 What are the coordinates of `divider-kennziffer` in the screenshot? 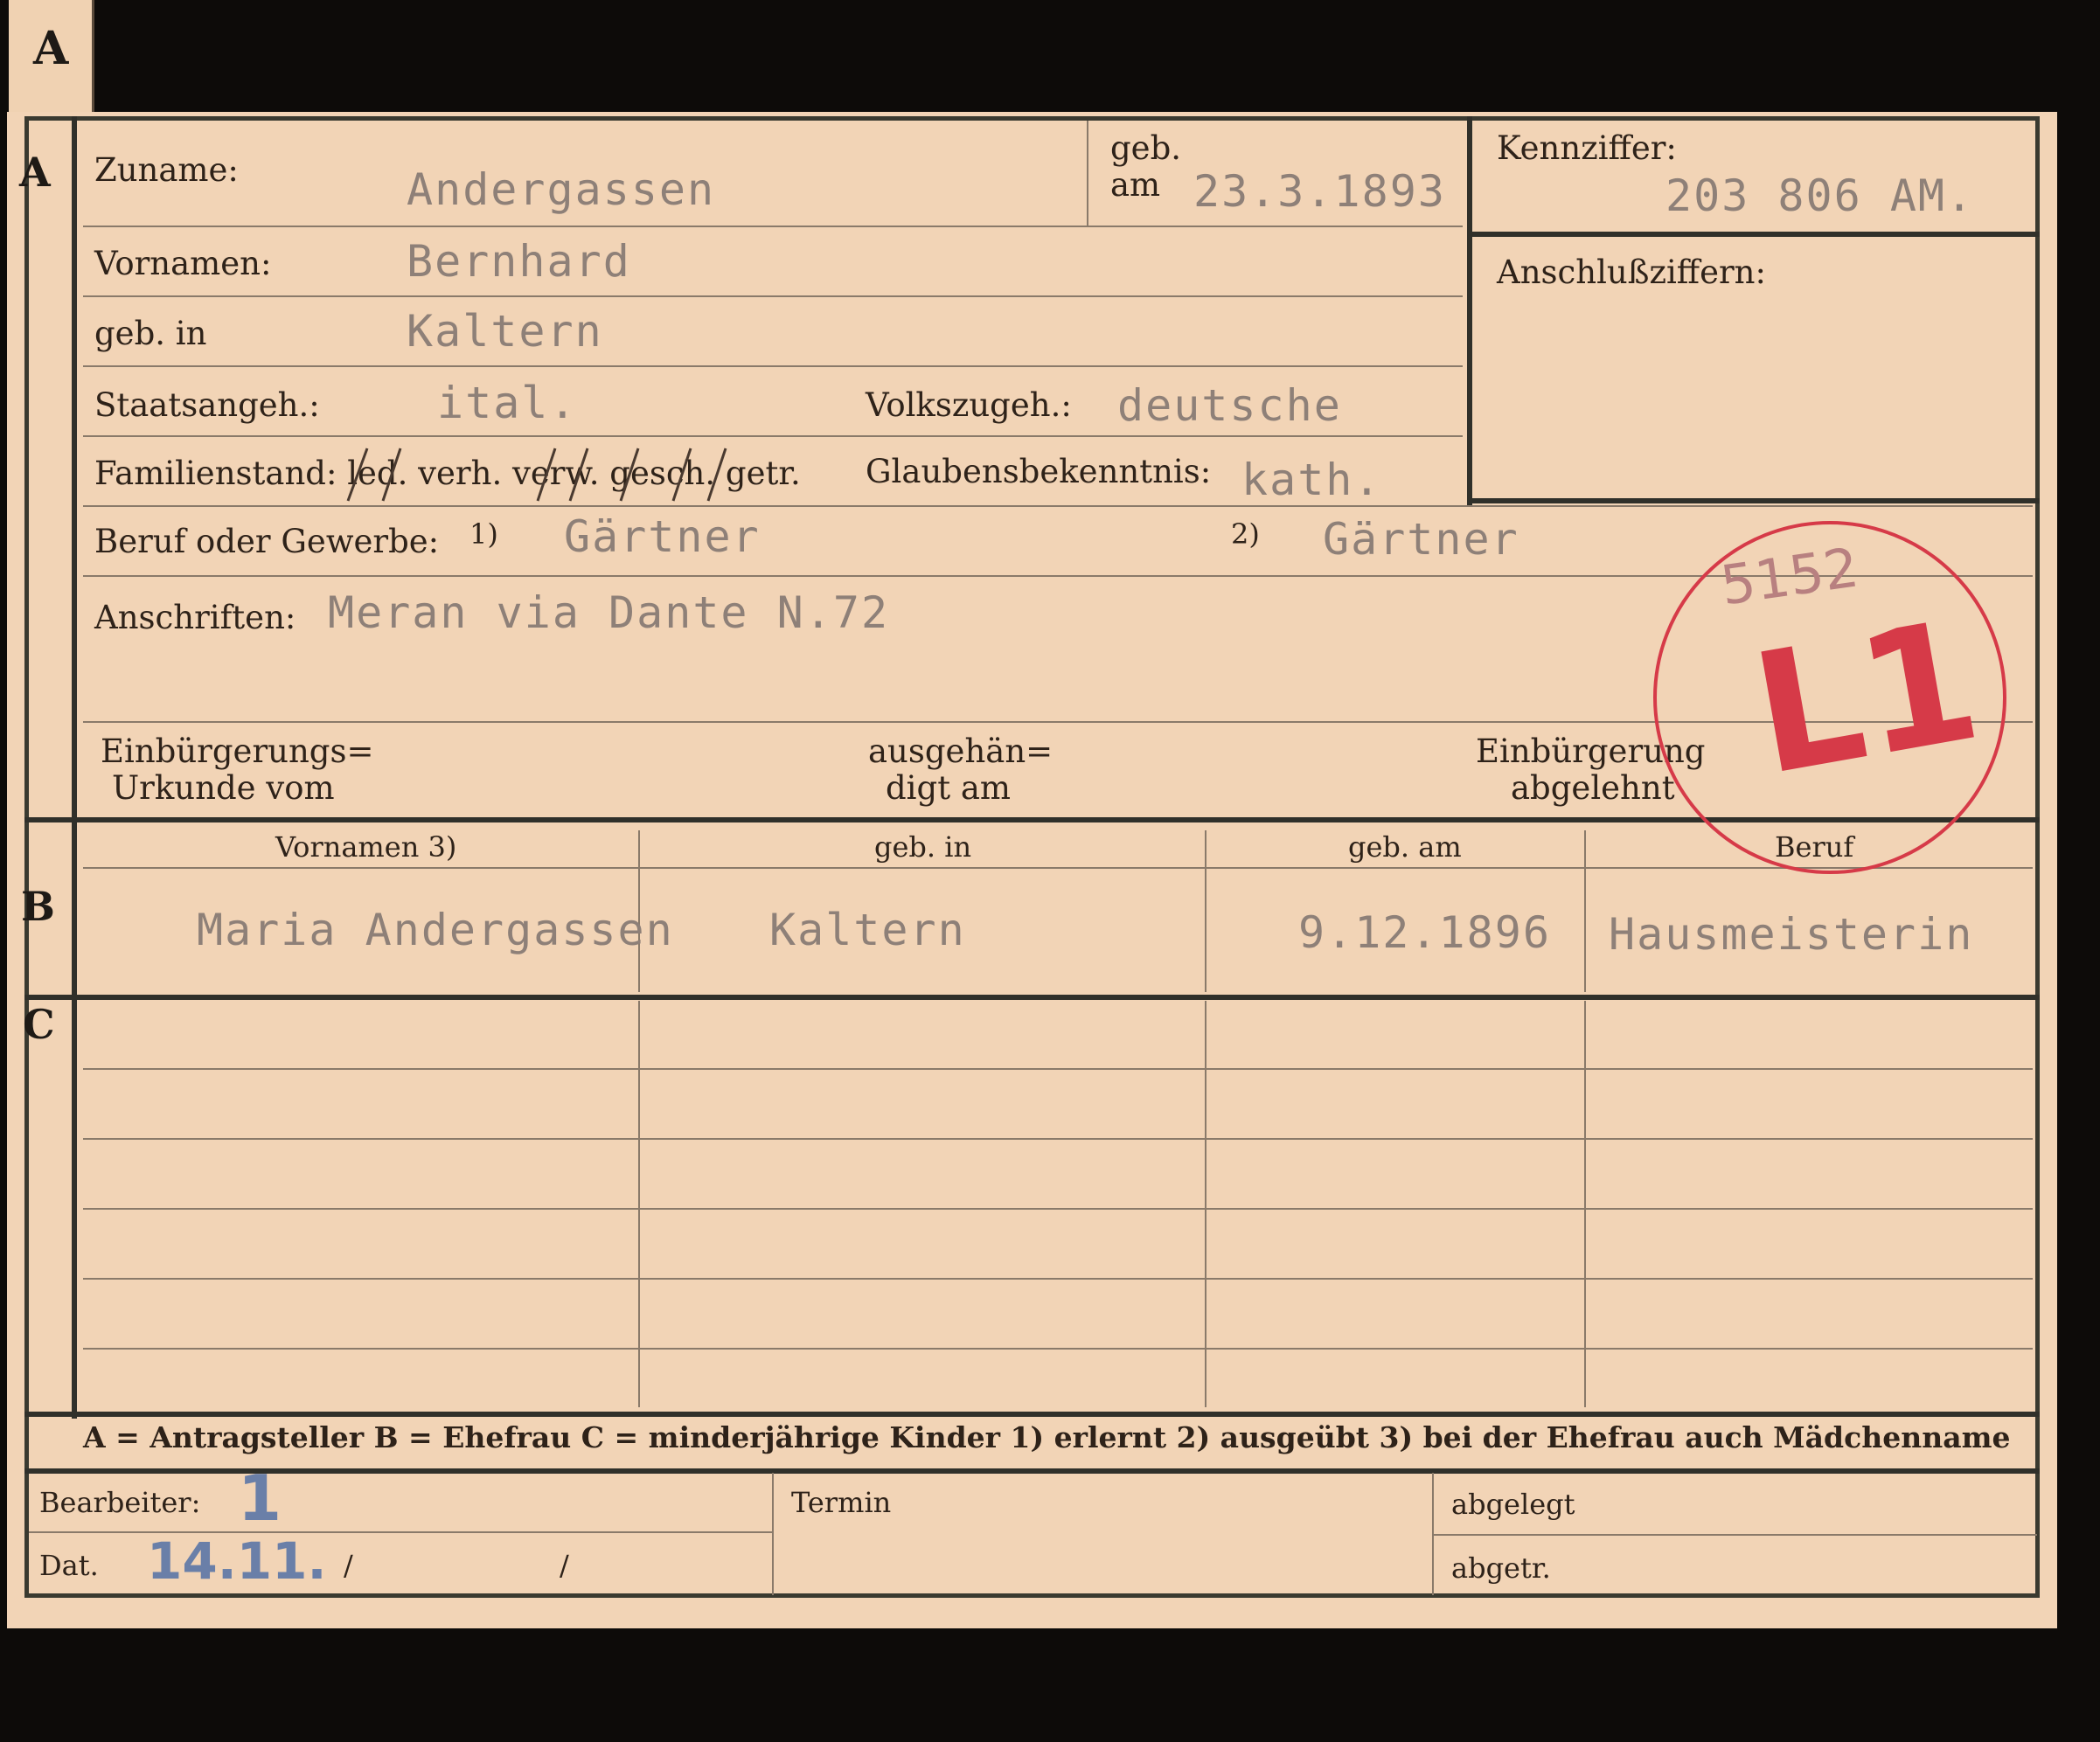 It's located at (1470, 310).